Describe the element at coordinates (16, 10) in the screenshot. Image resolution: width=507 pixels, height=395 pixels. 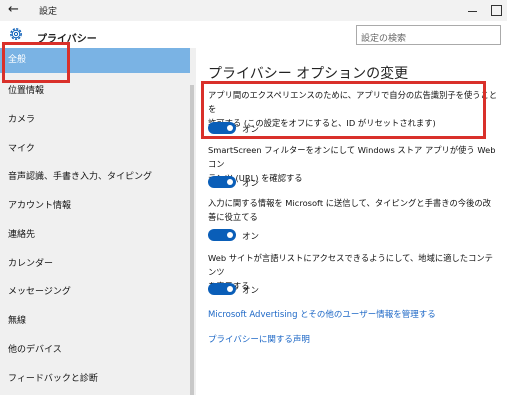
I see `back-arrow-icon: ←` at that location.